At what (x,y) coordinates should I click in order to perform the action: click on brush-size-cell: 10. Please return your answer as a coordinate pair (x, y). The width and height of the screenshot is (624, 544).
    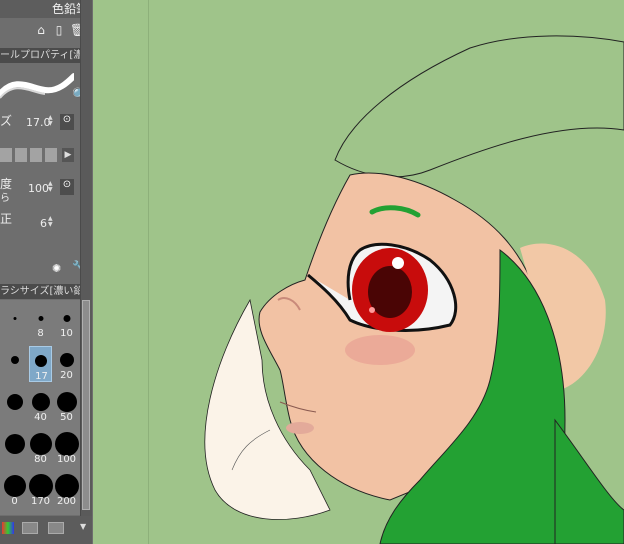
    Looking at the image, I should click on (66, 322).